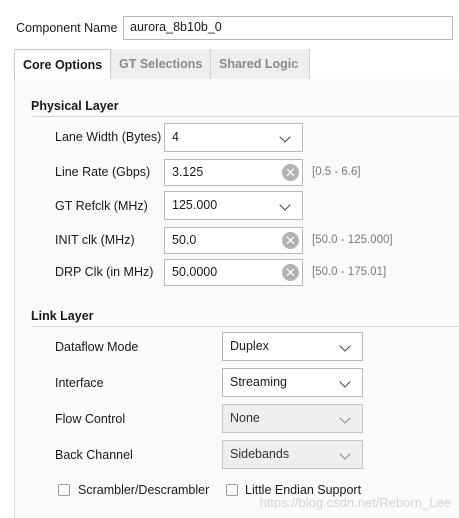 The height and width of the screenshot is (518, 459). What do you see at coordinates (249, 346) in the screenshot?
I see `dataflow-mode-value: Duplex` at bounding box center [249, 346].